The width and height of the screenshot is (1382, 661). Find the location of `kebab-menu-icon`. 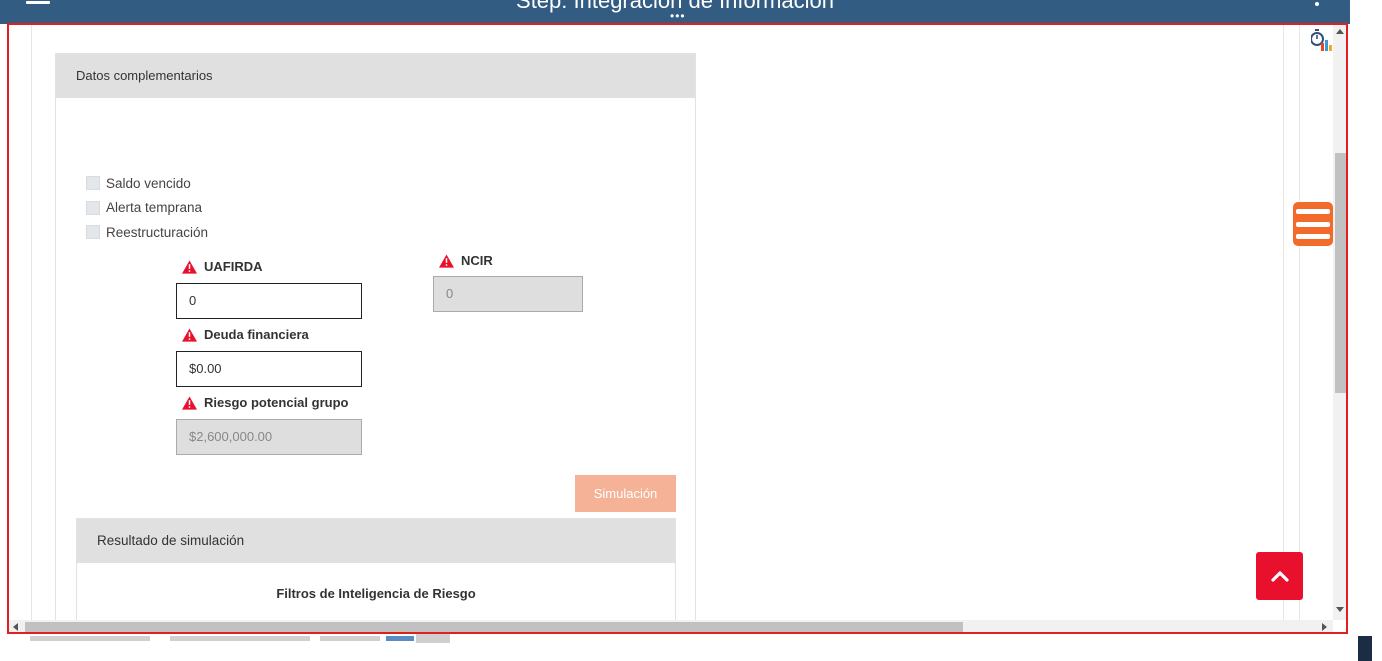

kebab-menu-icon is located at coordinates (1317, 4).